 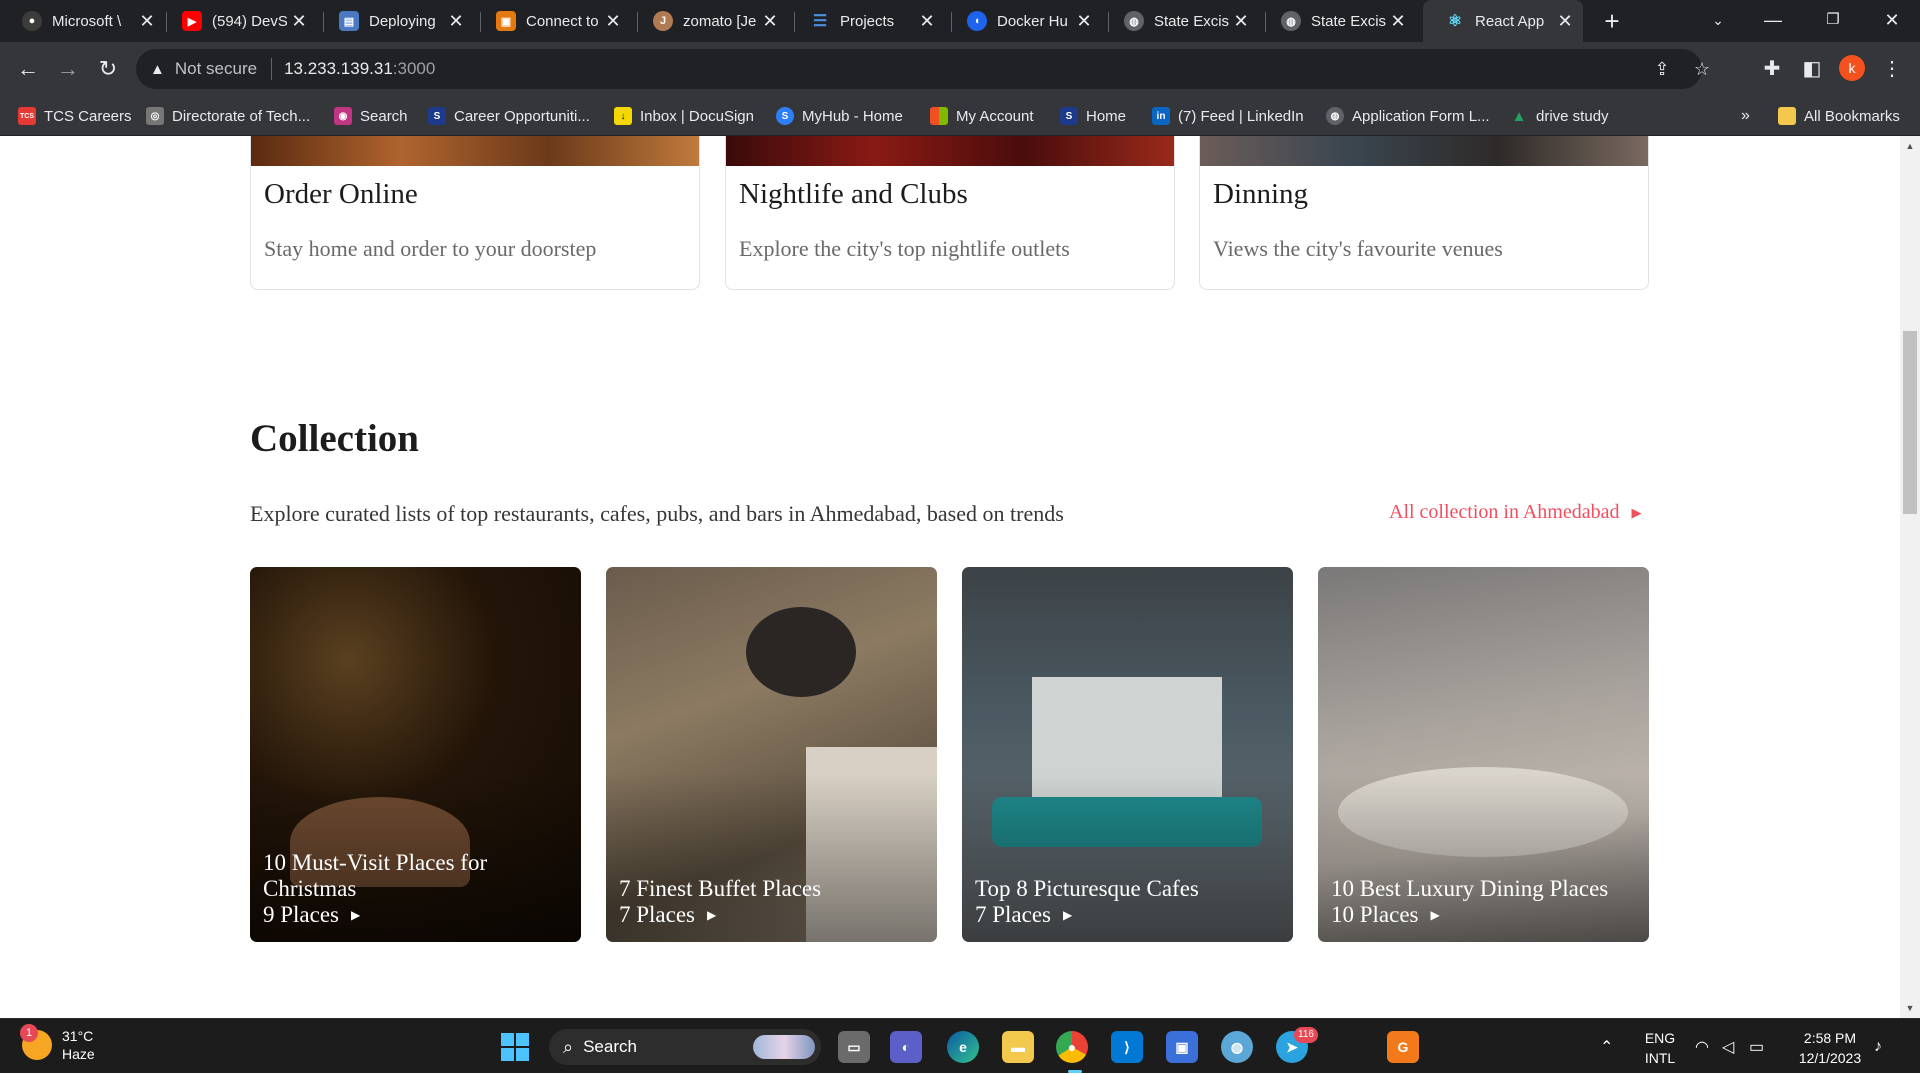 What do you see at coordinates (1072, 1047) in the screenshot?
I see `chrome-icon: ●` at bounding box center [1072, 1047].